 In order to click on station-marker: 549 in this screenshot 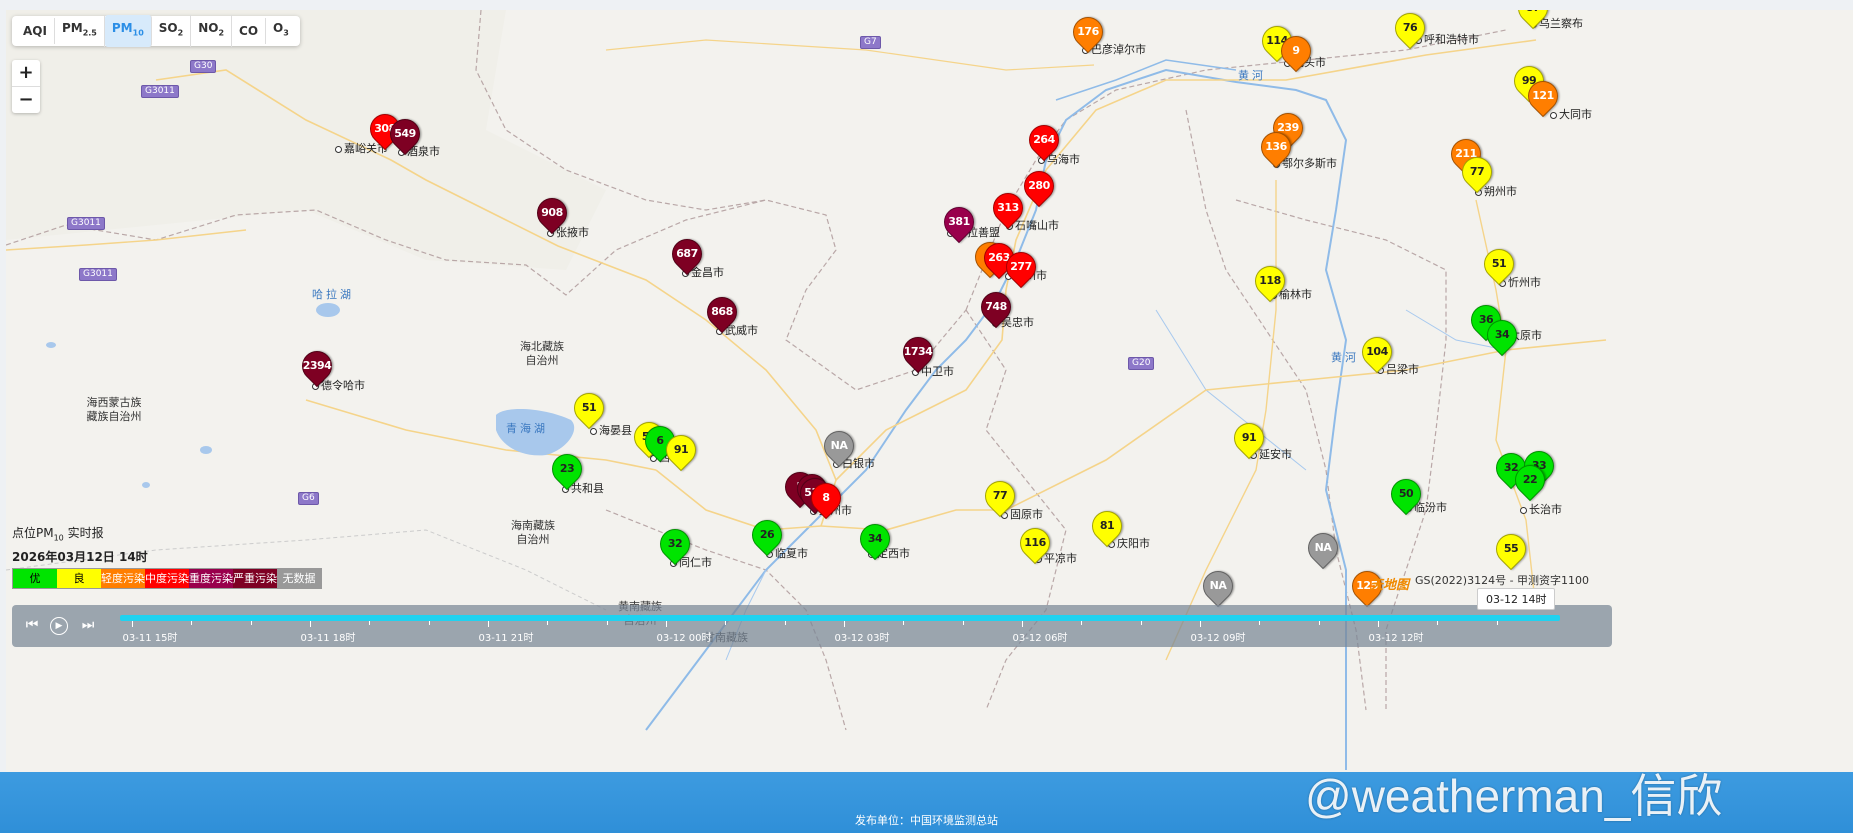, I will do `click(405, 134)`.